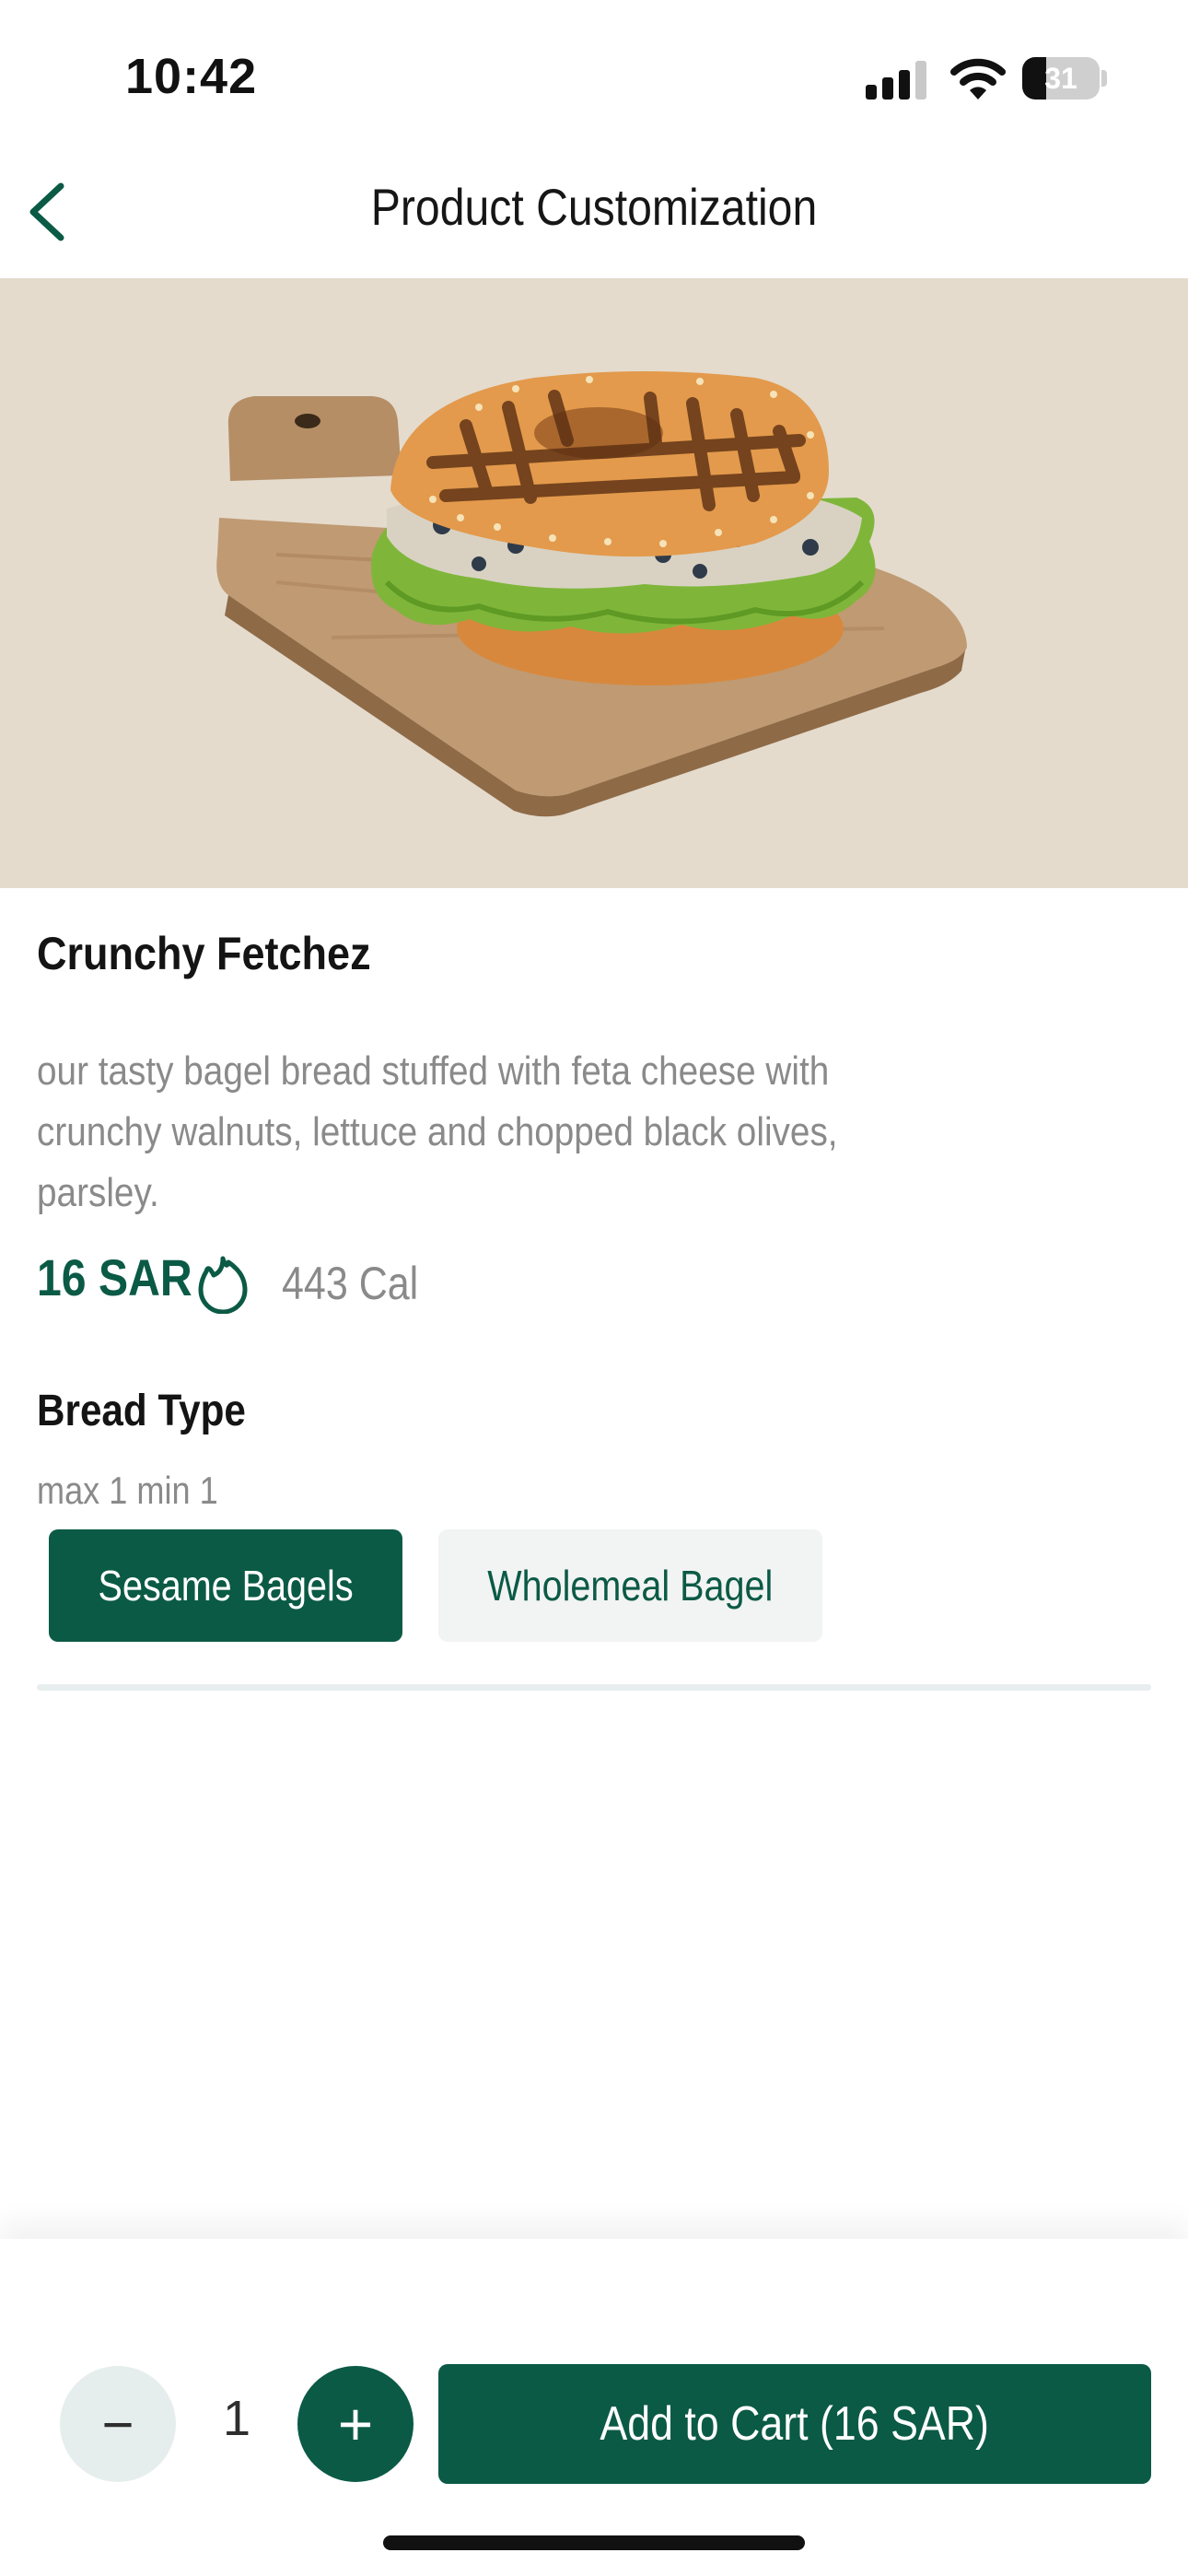 This screenshot has width=1188, height=2576. I want to click on status-time: 10:42, so click(191, 76).